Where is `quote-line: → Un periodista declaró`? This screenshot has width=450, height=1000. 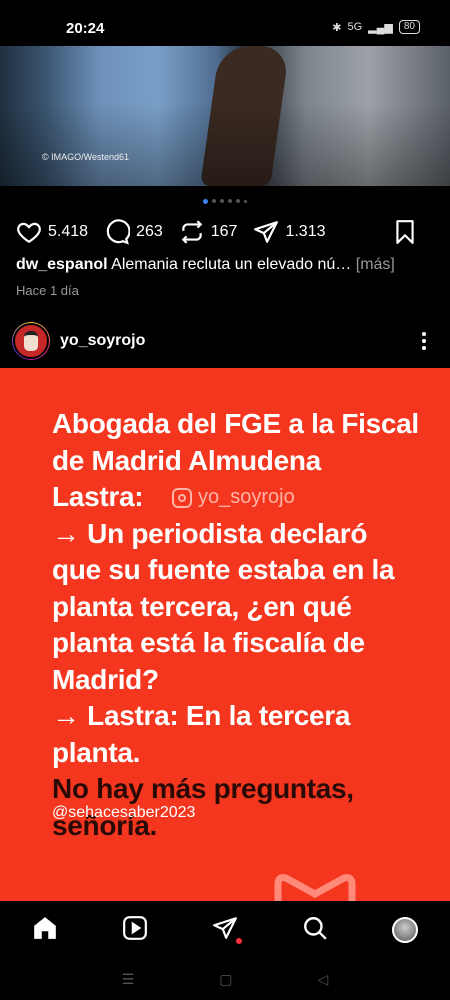
quote-line: → Un periodista declaró is located at coordinates (210, 533).